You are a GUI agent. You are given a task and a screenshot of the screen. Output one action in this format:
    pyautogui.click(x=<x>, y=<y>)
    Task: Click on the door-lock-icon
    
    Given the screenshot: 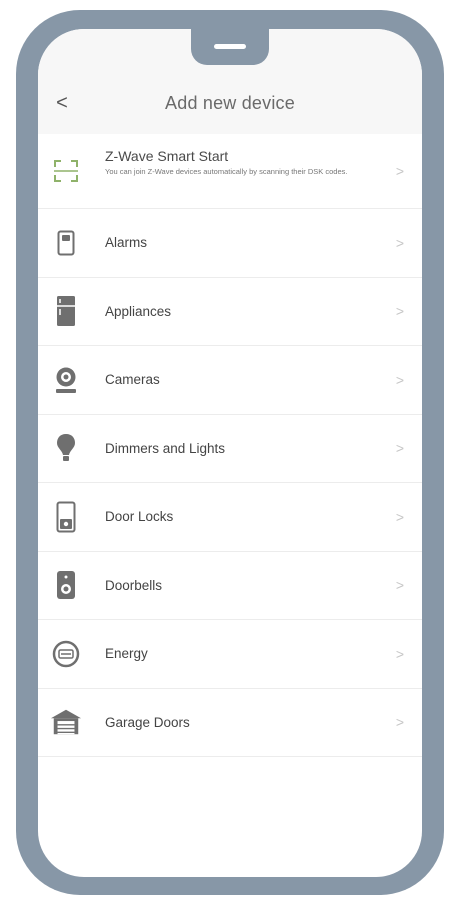 What is the action you would take?
    pyautogui.click(x=66, y=517)
    